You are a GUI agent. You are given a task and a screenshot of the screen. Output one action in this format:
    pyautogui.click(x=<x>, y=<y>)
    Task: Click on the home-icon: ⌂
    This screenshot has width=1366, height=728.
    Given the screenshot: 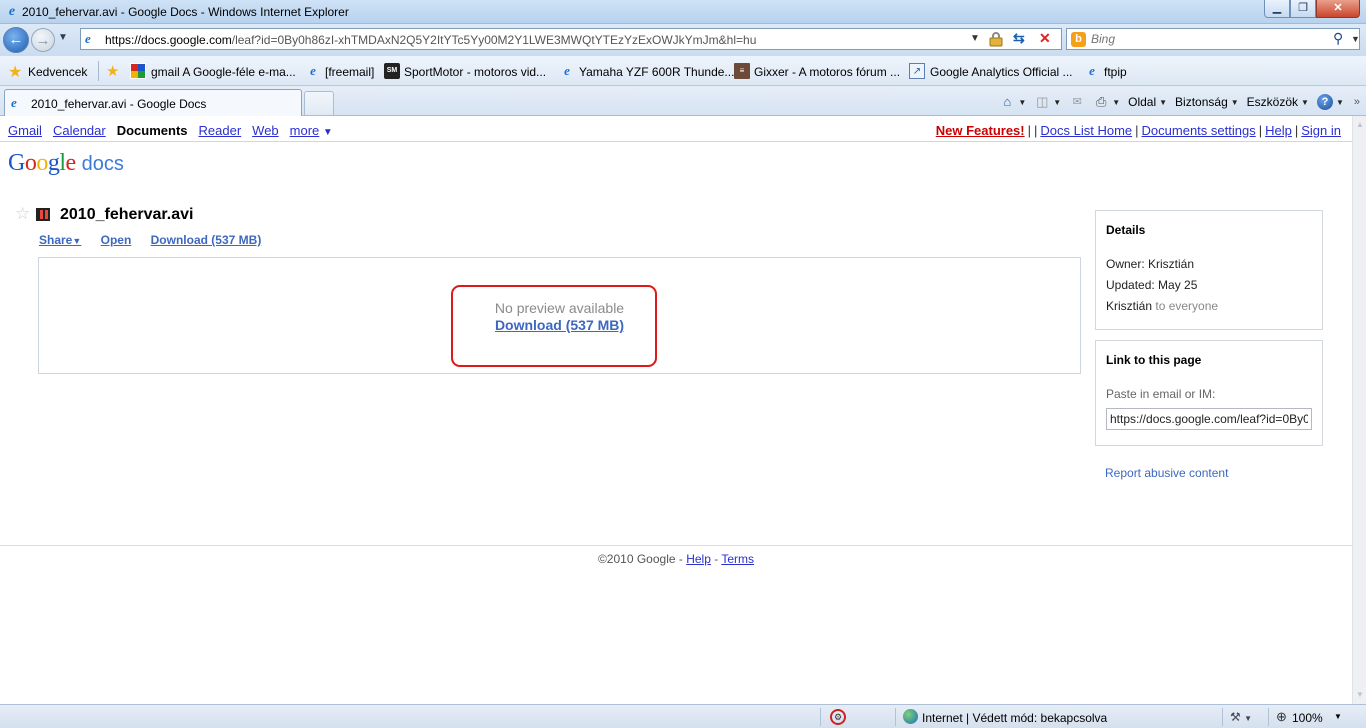 What is the action you would take?
    pyautogui.click(x=1007, y=101)
    